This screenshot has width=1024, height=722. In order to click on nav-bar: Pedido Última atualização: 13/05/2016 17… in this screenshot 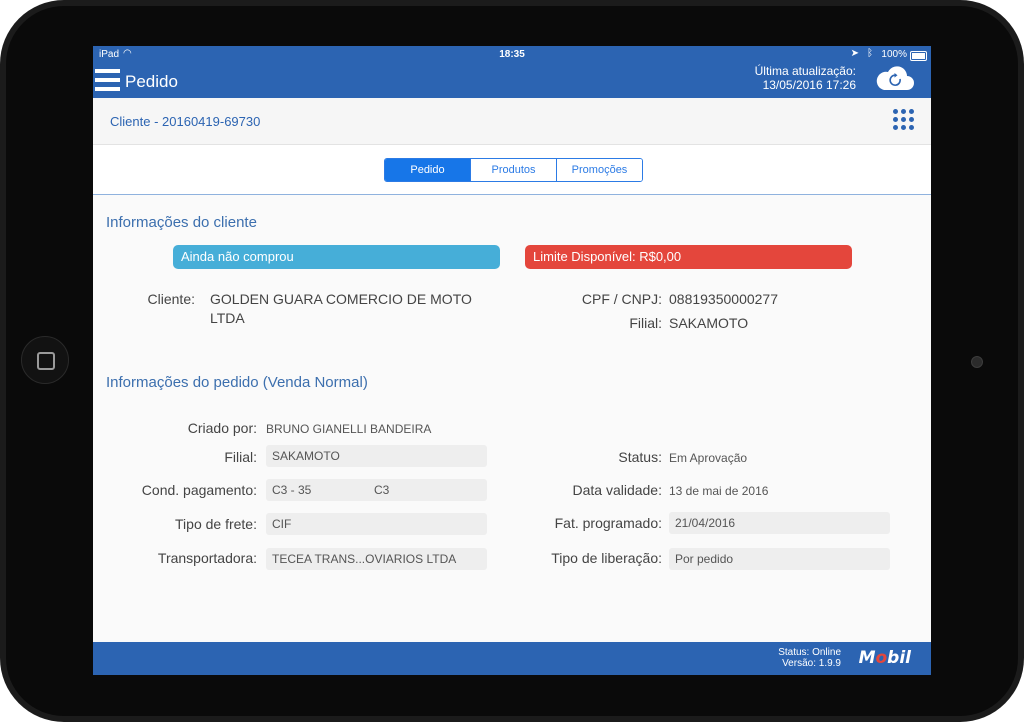, I will do `click(512, 81)`.